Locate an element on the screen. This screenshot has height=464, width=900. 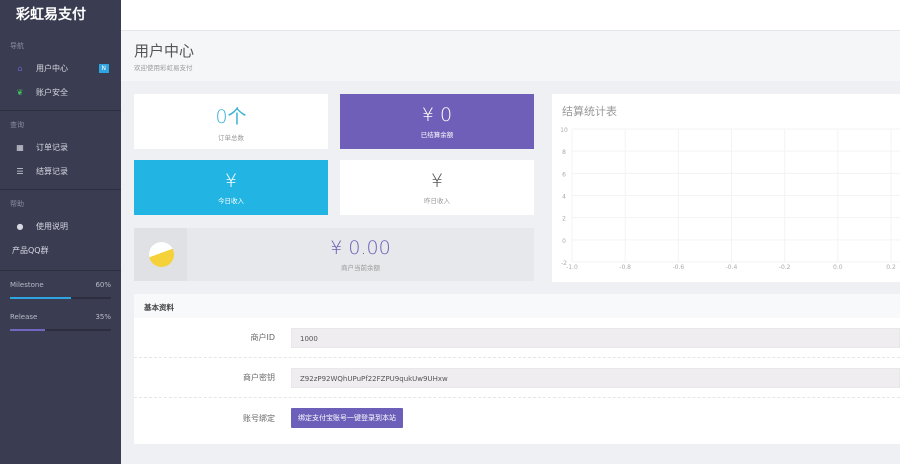
pie-icon is located at coordinates (161, 254).